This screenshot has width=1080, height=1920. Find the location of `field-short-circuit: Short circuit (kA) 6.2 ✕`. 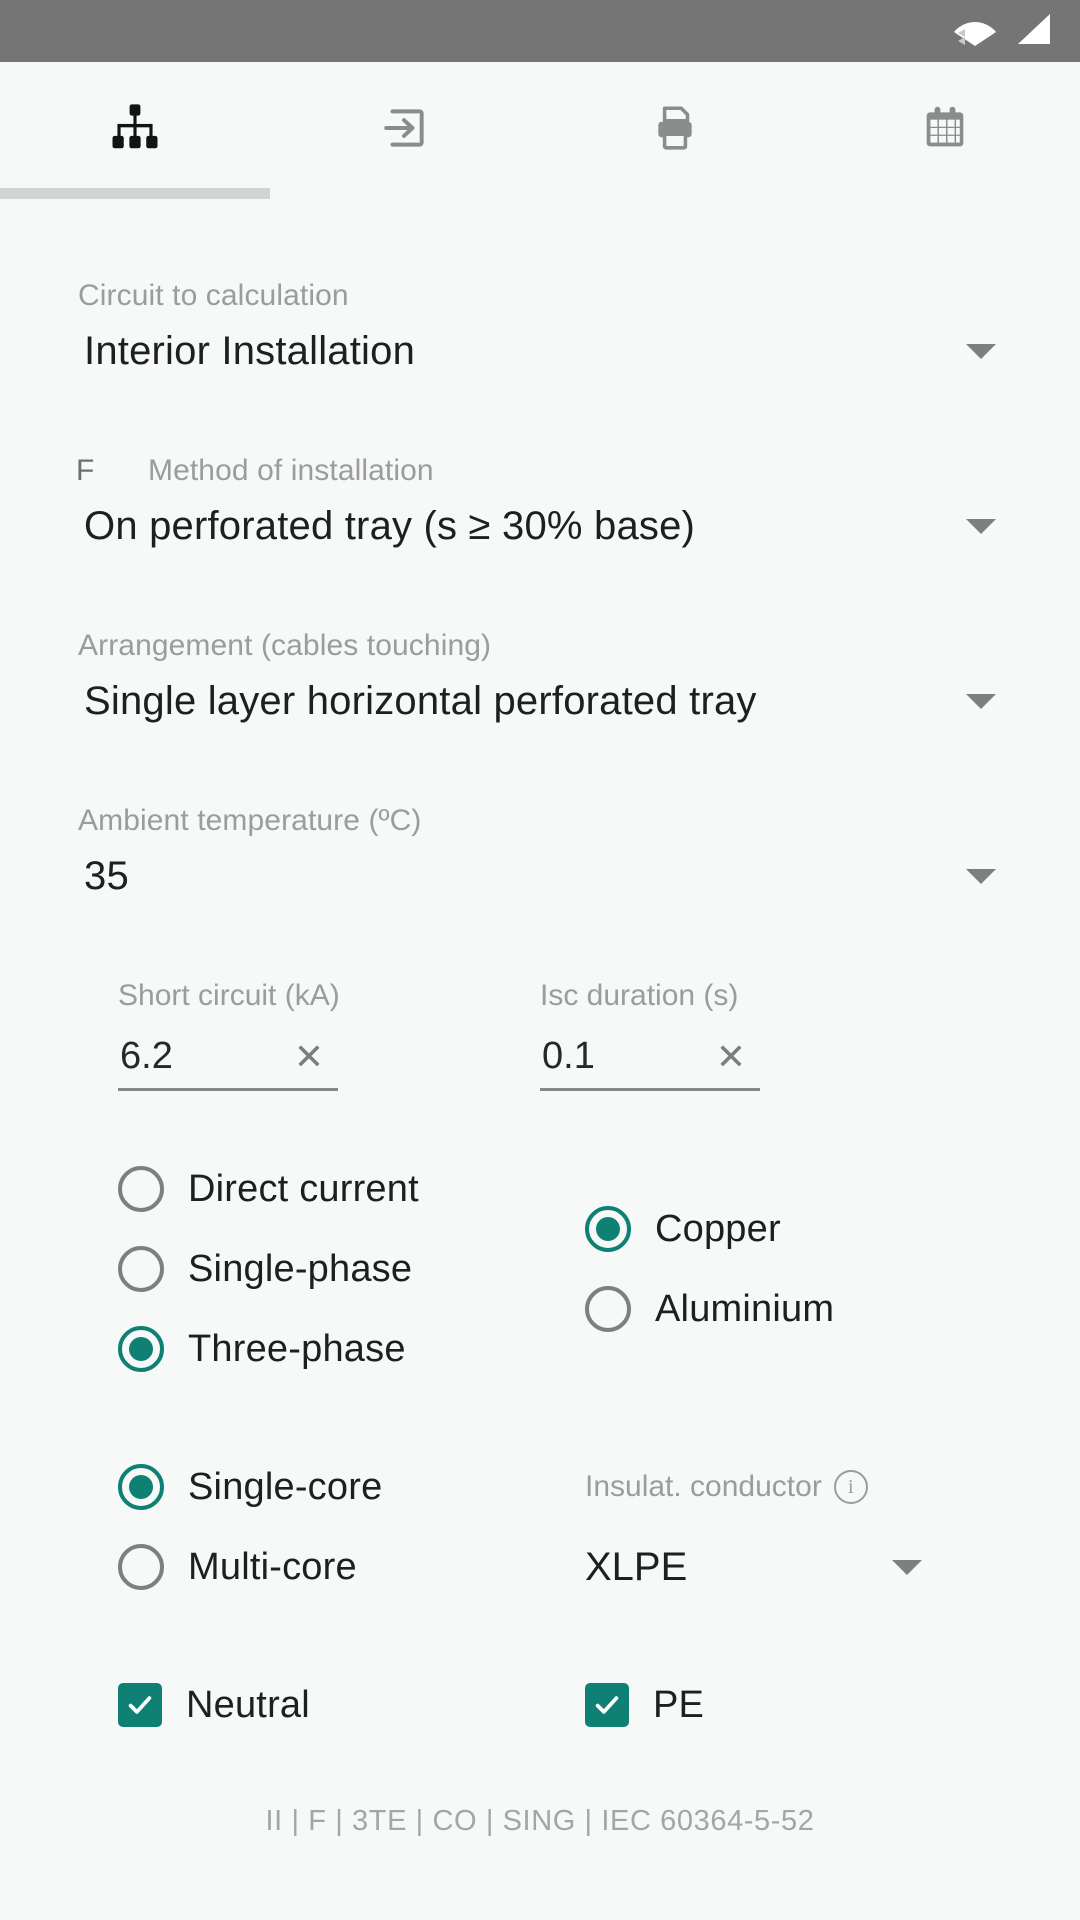

field-short-circuit: Short circuit (kA) 6.2 ✕ is located at coordinates (329, 1035).